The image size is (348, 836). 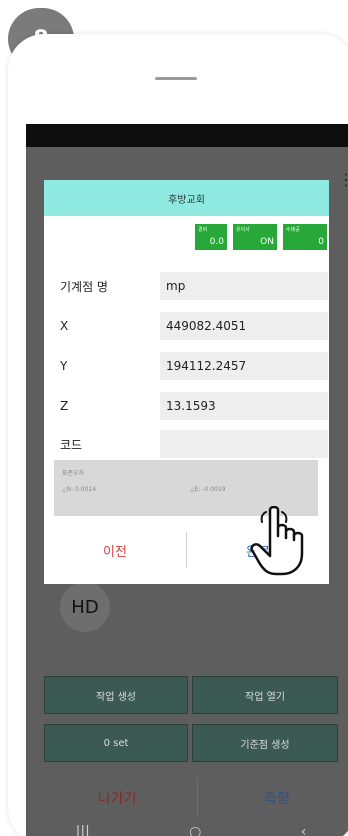 I want to click on status-indicators: 경비 0.0 유이사 ON 수태공 0, so click(x=261, y=237).